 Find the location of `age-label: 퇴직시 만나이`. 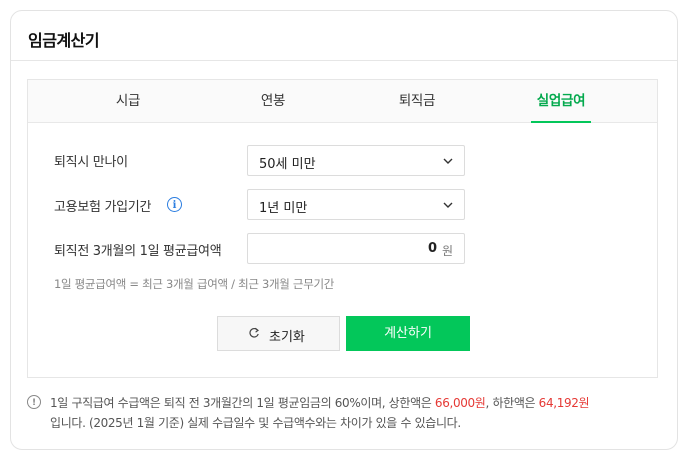

age-label: 퇴직시 만나이 is located at coordinates (91, 162).